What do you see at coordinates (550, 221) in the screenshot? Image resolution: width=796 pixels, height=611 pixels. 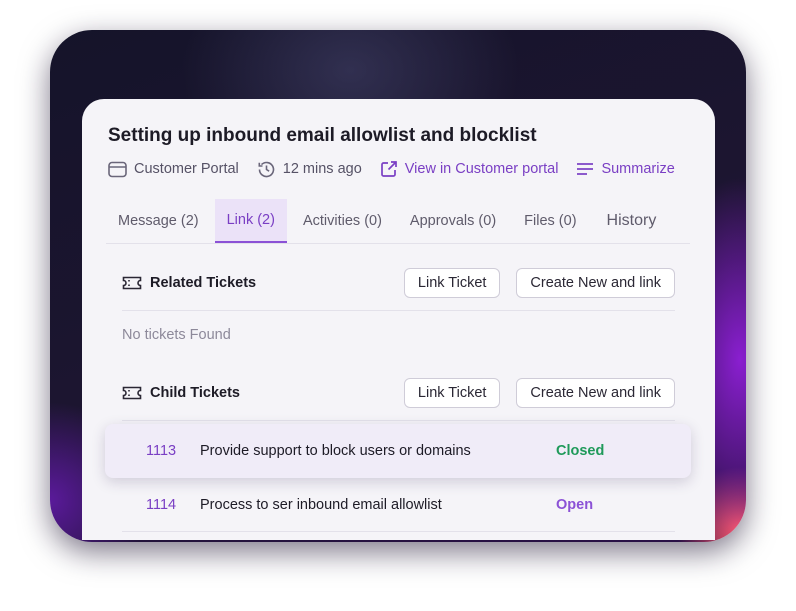 I see `tab-files: Files (0)` at bounding box center [550, 221].